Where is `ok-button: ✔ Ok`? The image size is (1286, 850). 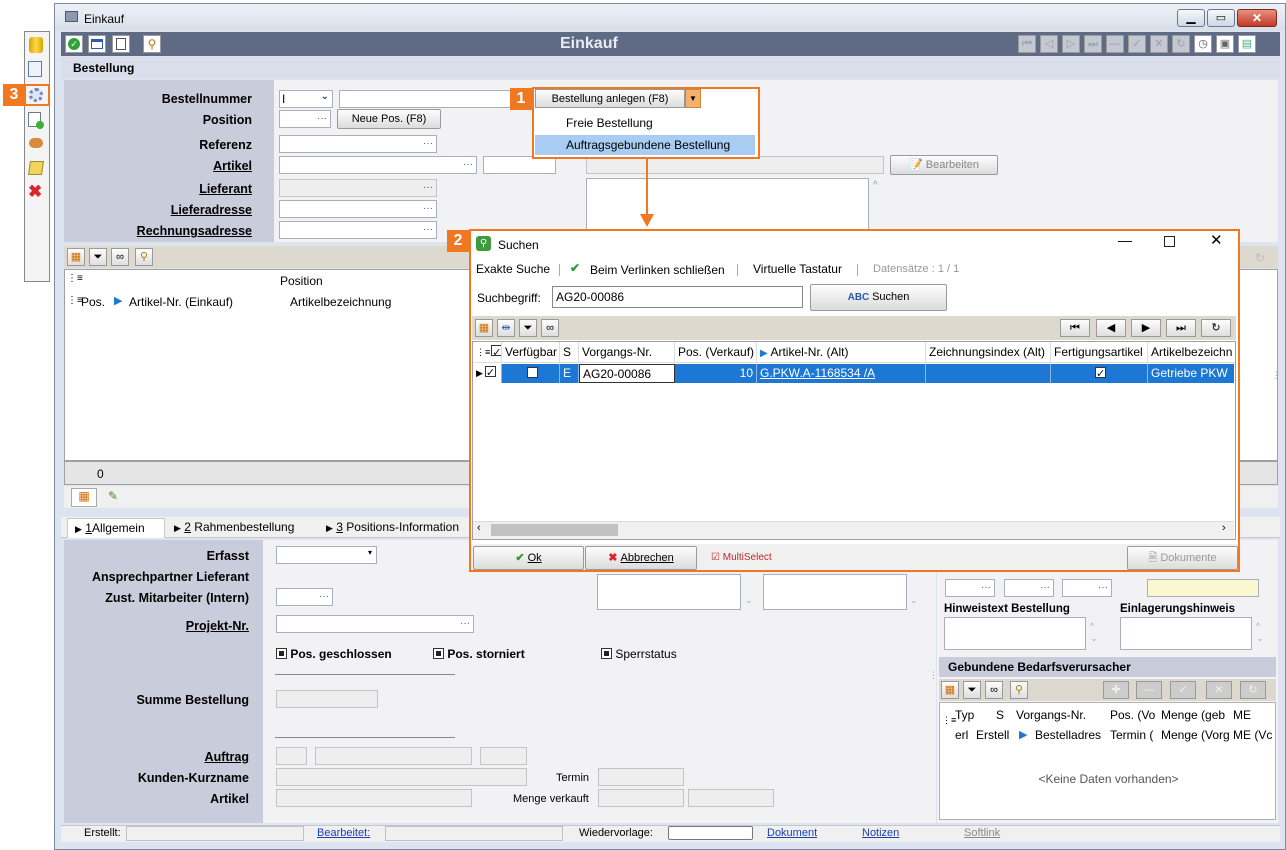 ok-button: ✔ Ok is located at coordinates (528, 558).